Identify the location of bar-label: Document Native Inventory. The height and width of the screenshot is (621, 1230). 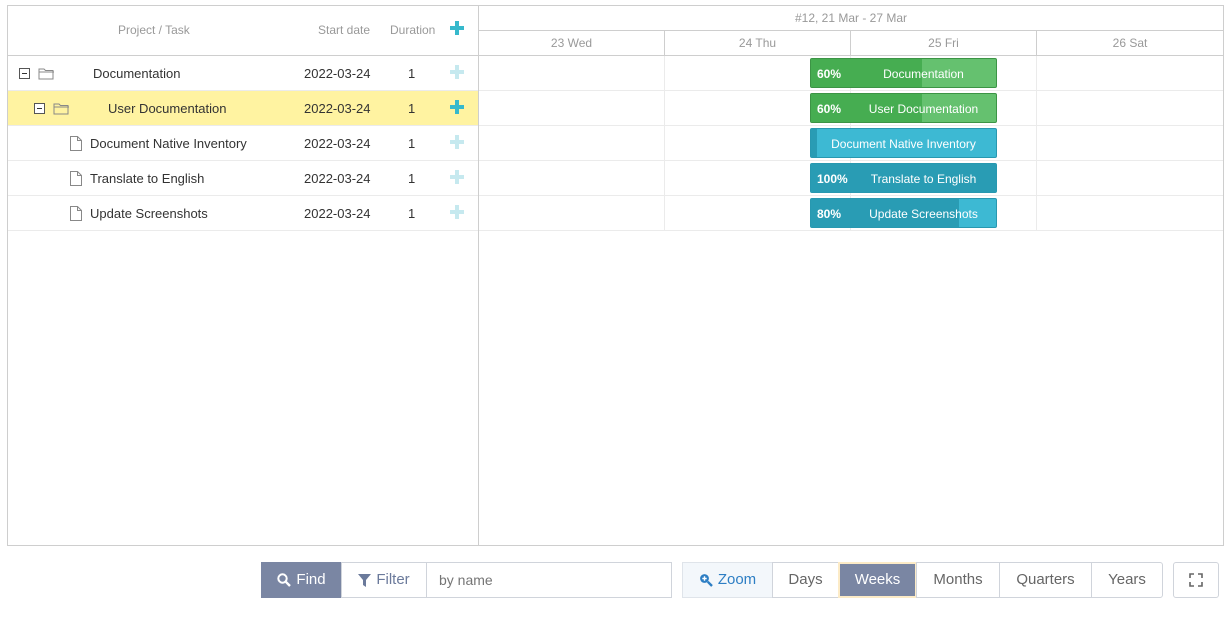
(903, 144).